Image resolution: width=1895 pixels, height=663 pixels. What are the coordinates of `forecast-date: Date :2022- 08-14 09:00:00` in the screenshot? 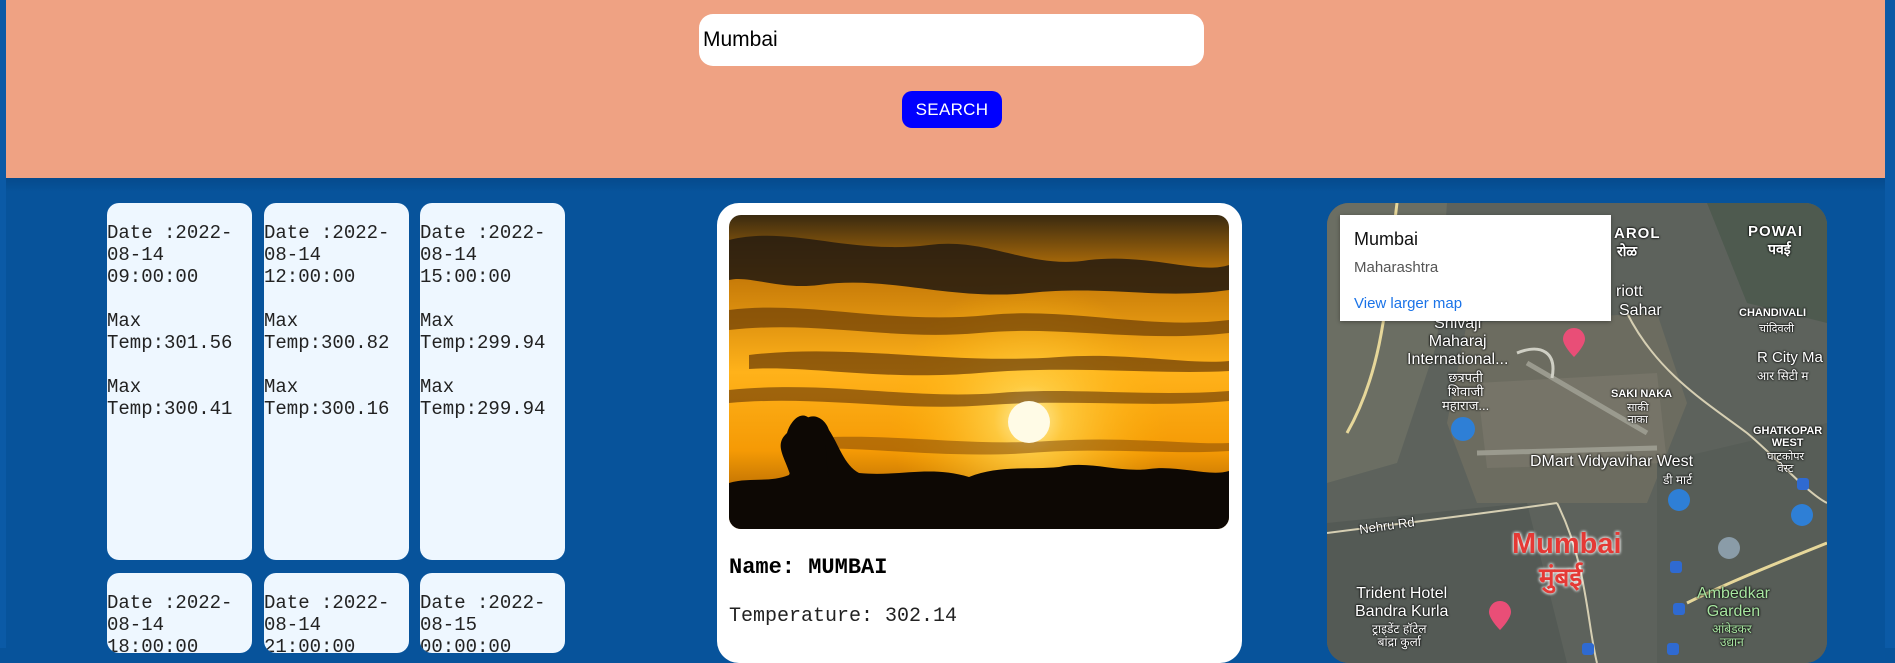 It's located at (170, 255).